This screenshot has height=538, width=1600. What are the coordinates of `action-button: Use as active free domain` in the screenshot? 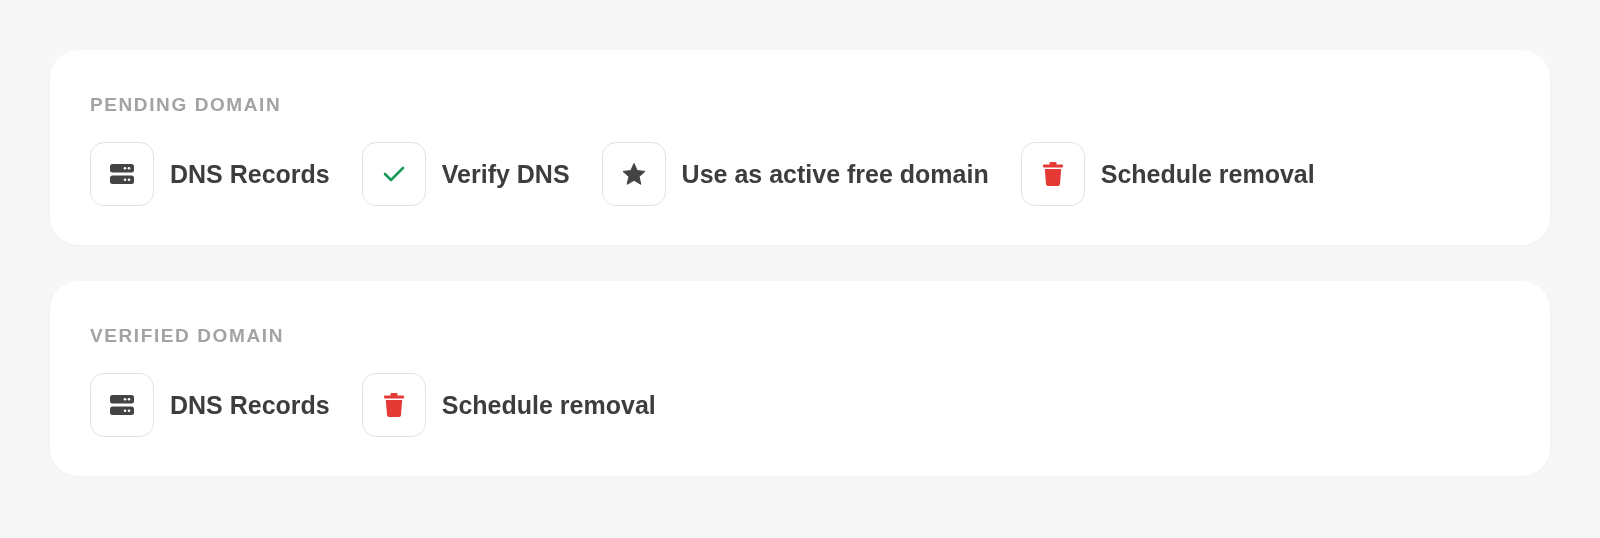 It's located at (795, 174).